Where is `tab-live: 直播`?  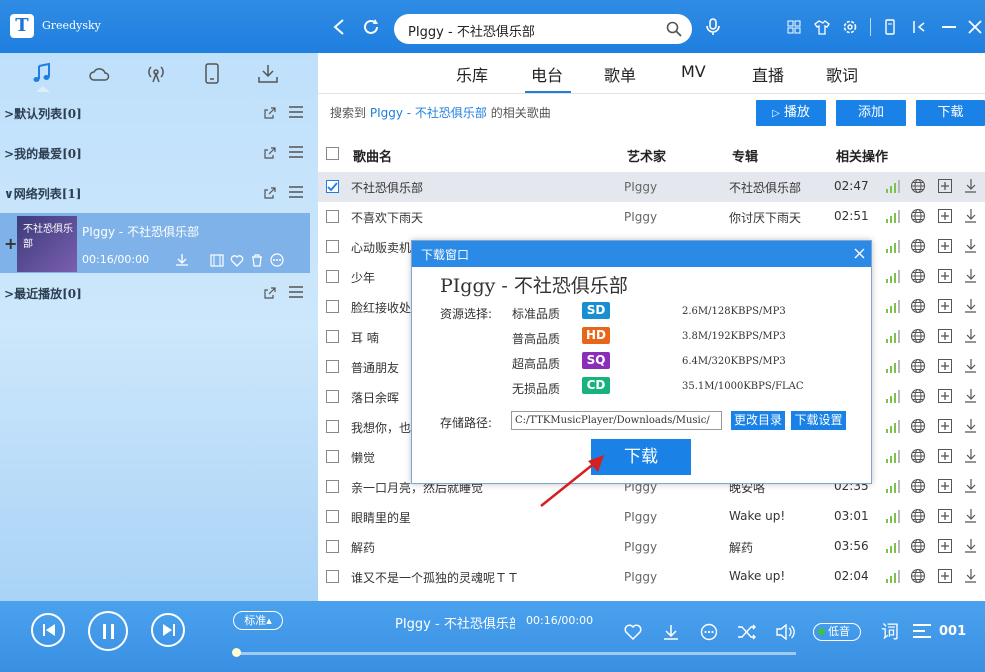 tab-live: 直播 is located at coordinates (768, 74).